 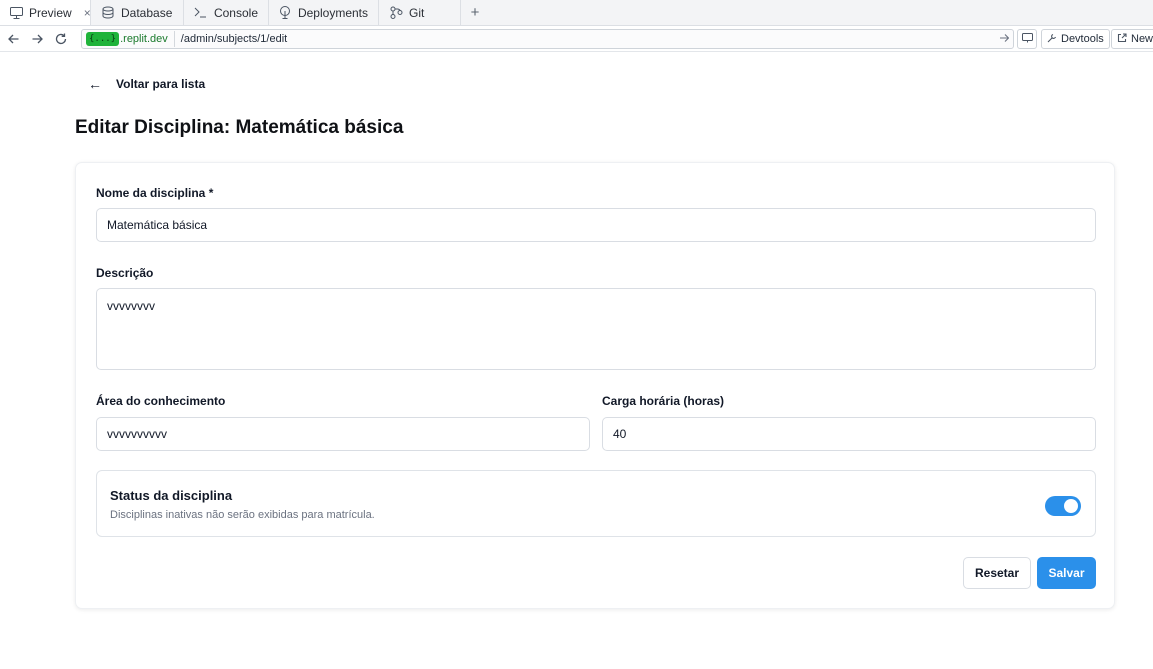 I want to click on device-preview-button, so click(x=1027, y=39).